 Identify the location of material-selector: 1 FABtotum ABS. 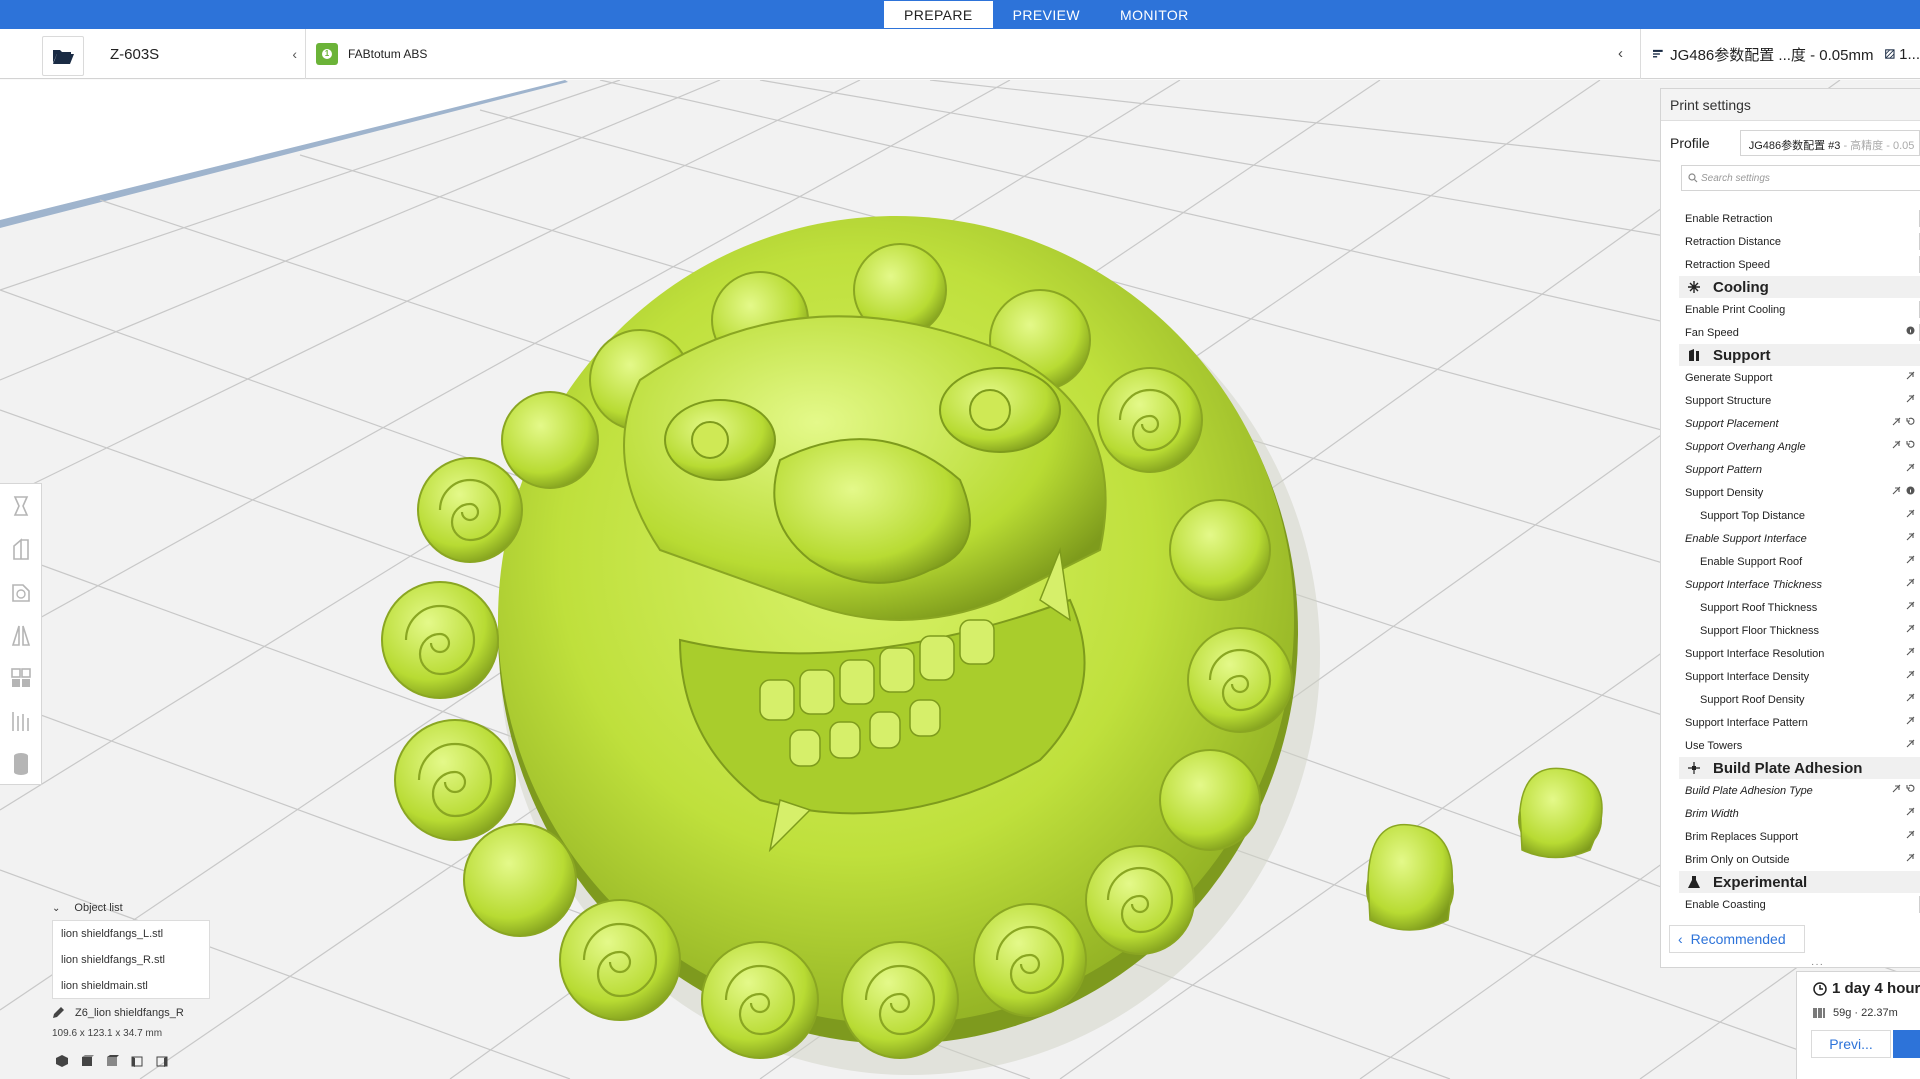
(371, 54).